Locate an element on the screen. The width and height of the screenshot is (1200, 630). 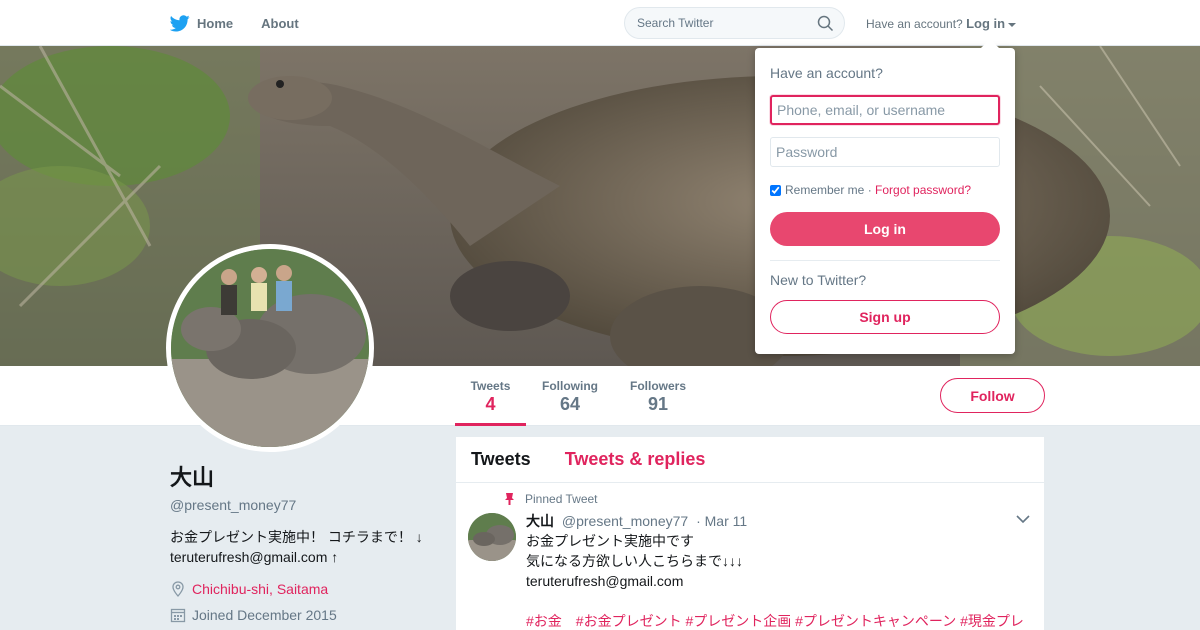
tweet-hashtags: #お金 #お金プレゼント #プレゼント企画 #プレゼントキャンペーン #現金プレ is located at coordinates (776, 620).